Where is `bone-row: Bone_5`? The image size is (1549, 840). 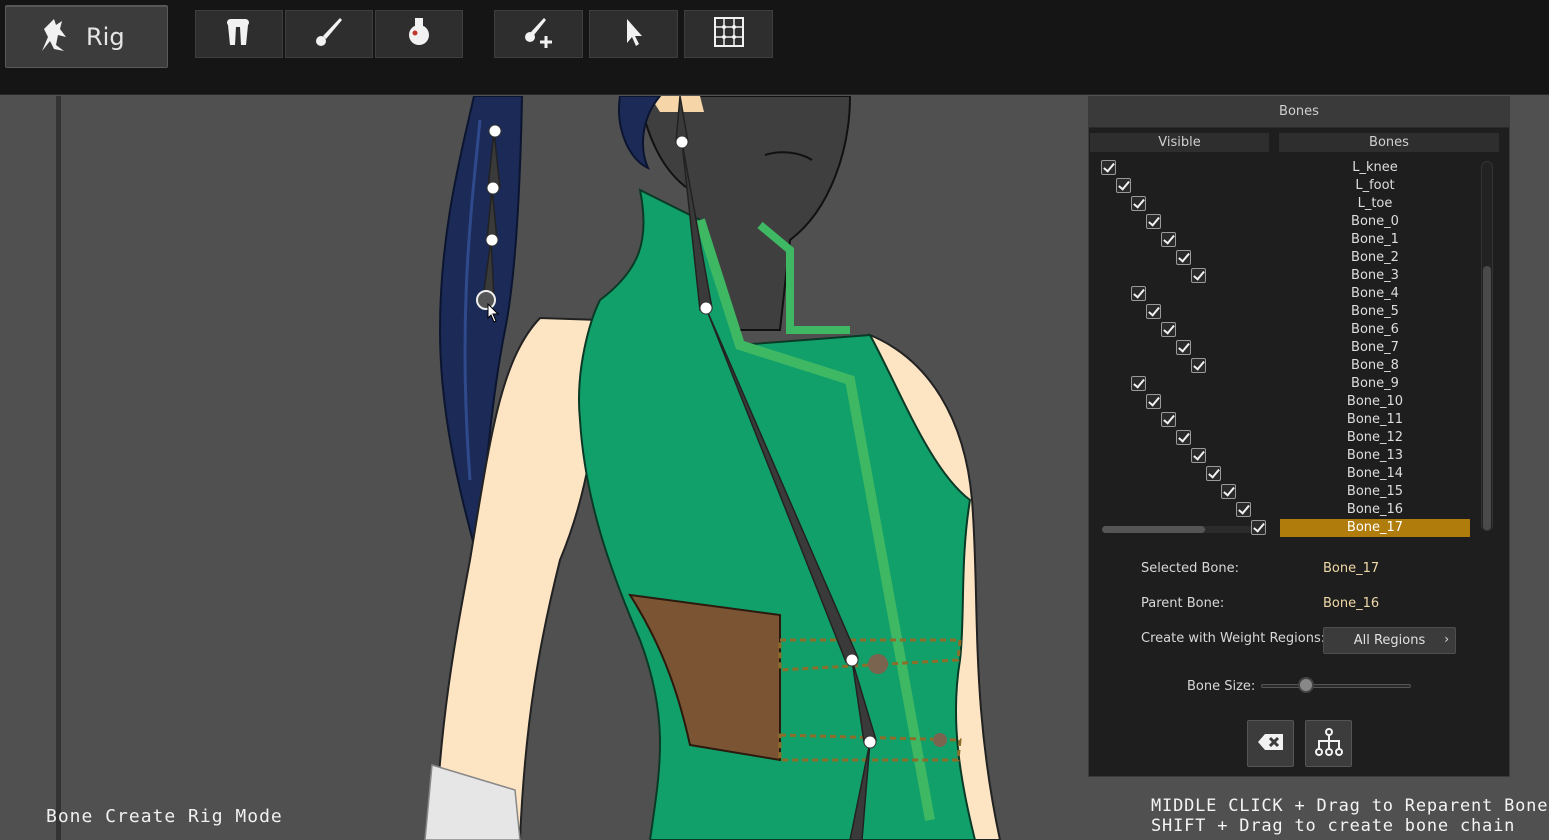 bone-row: Bone_5 is located at coordinates (1295, 312).